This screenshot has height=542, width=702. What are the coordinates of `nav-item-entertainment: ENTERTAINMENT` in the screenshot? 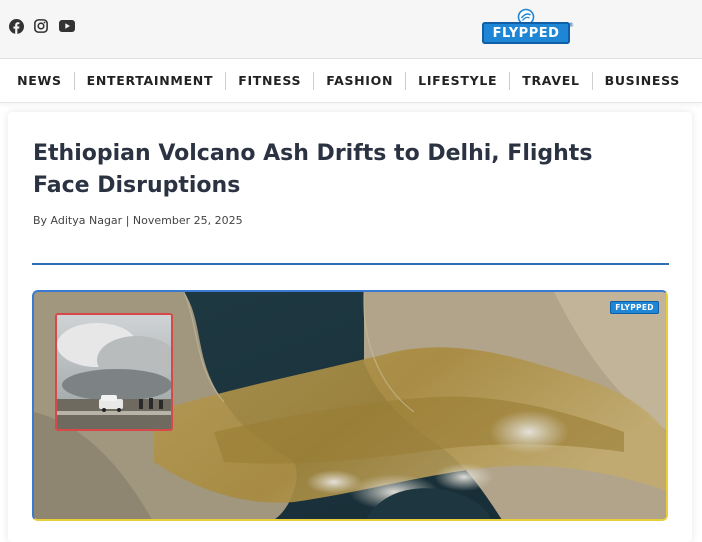 It's located at (149, 80).